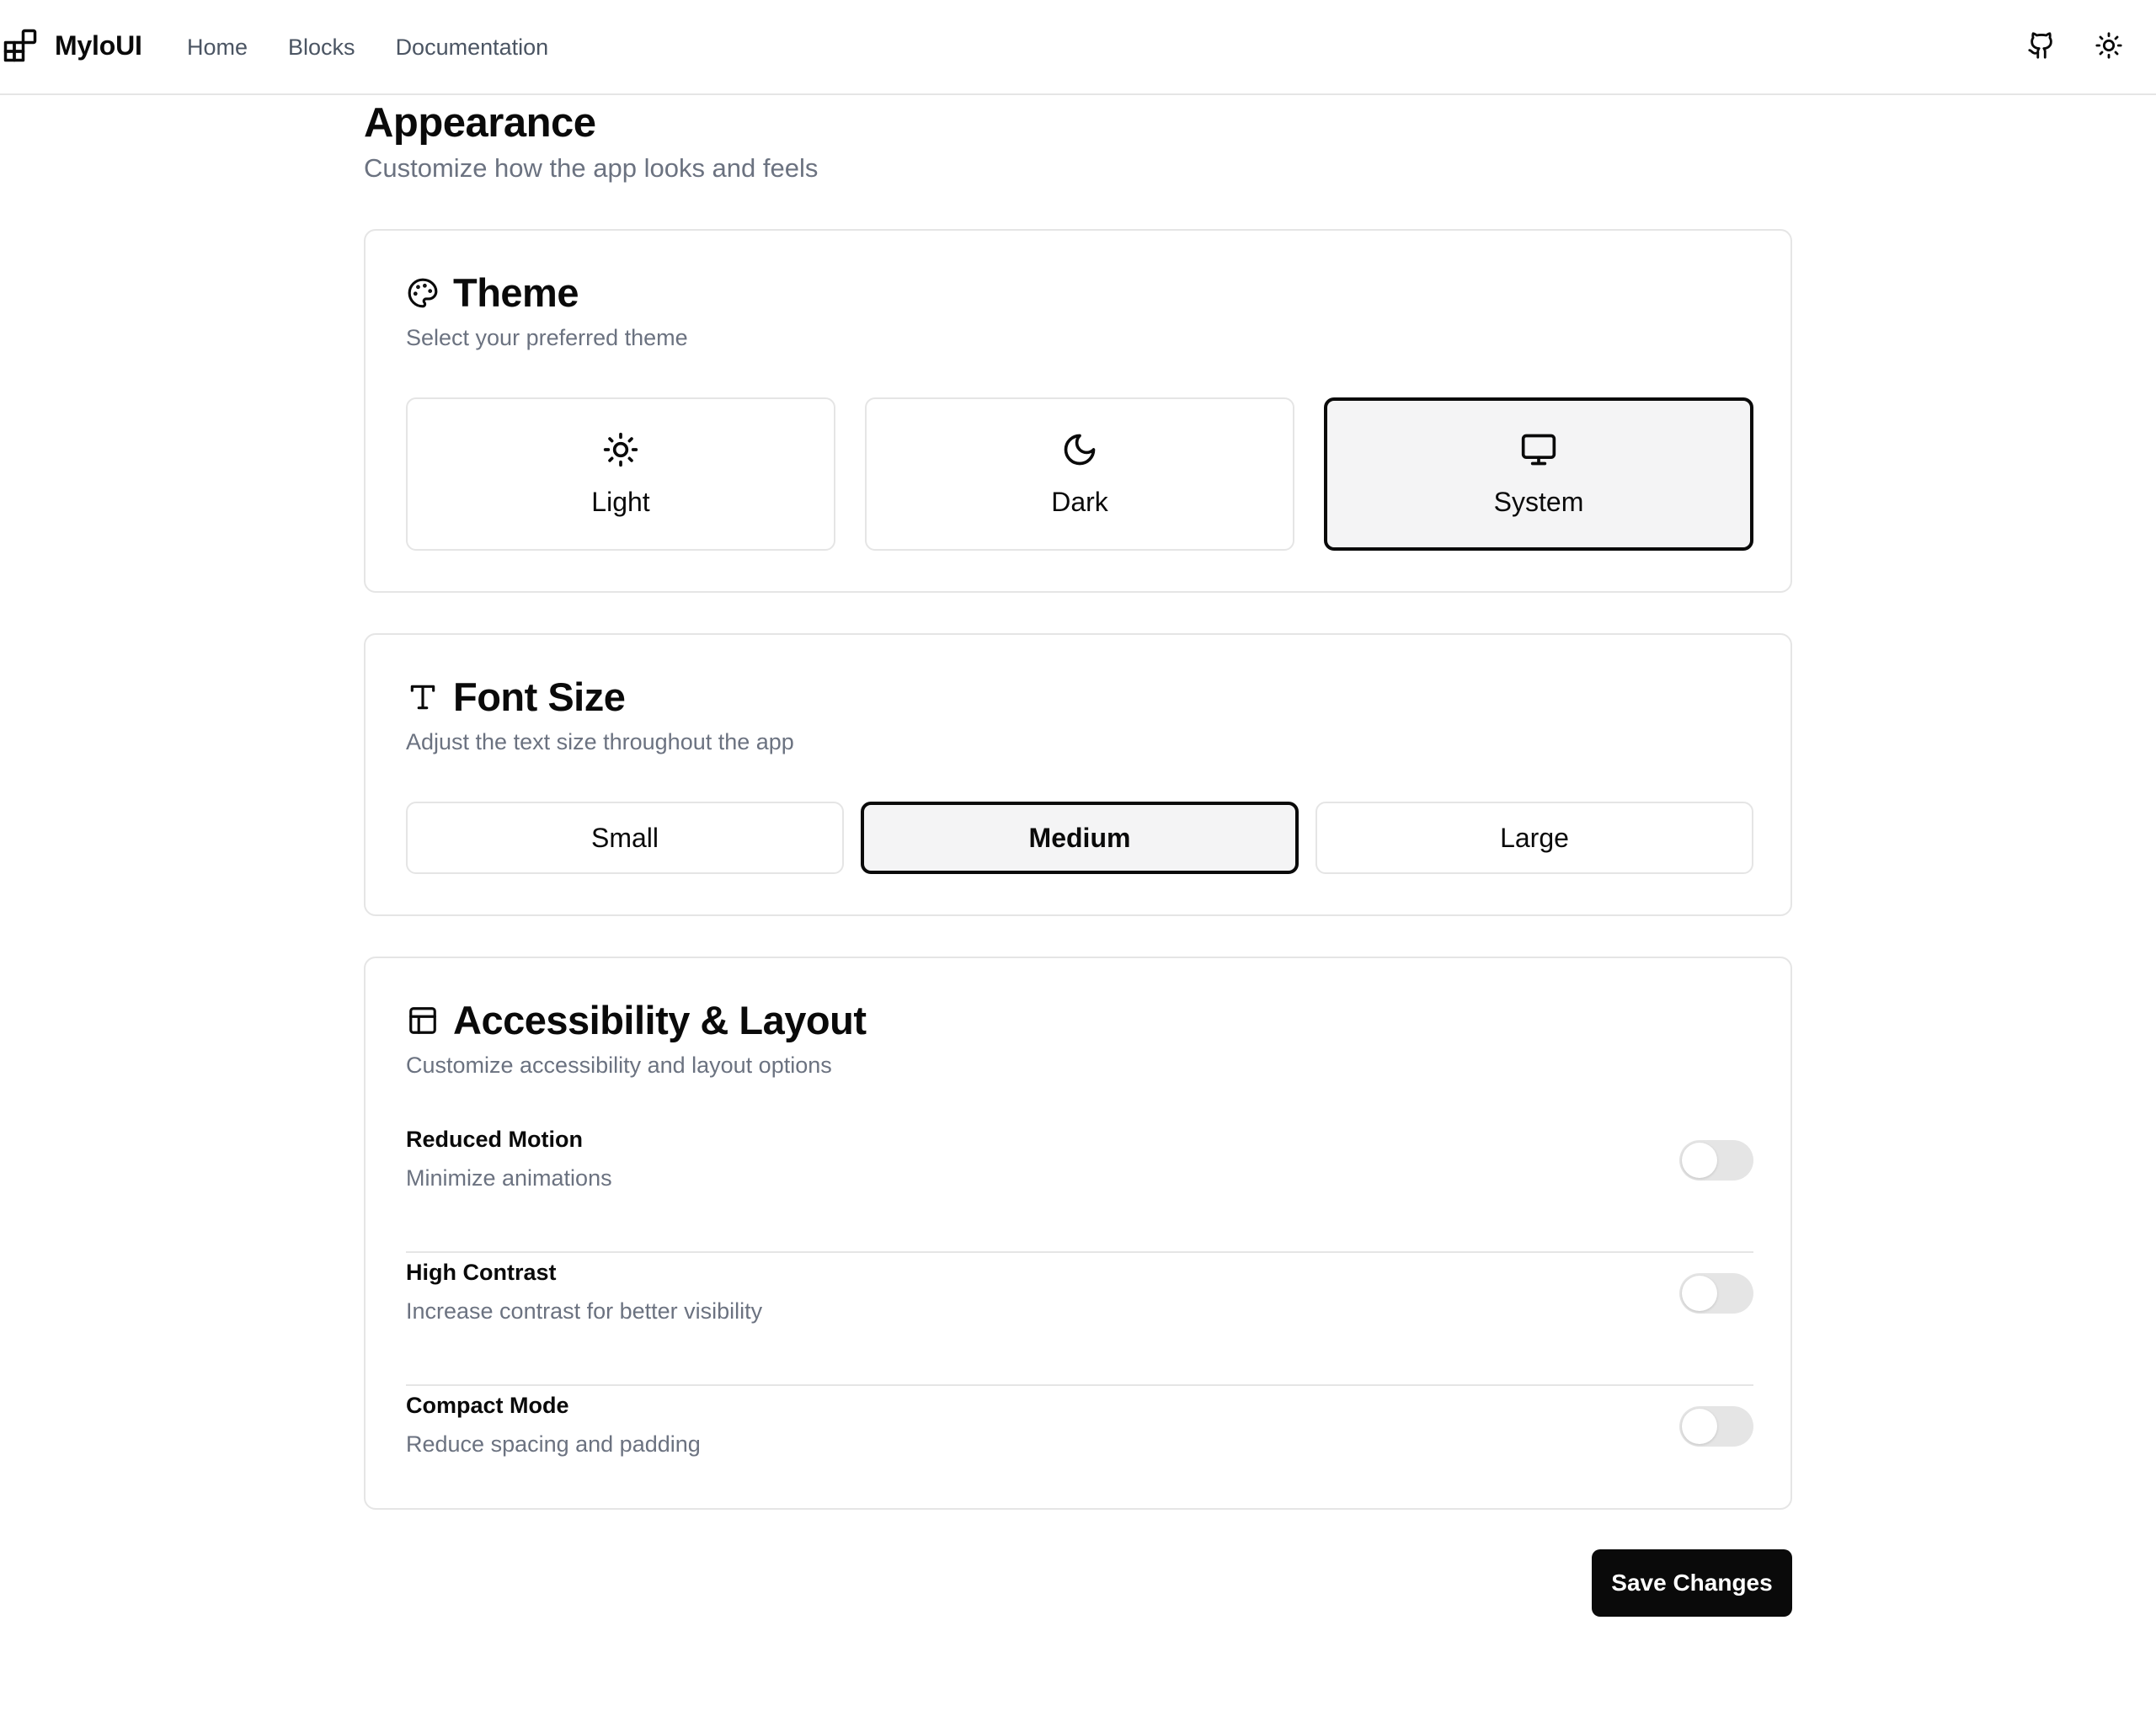  Describe the element at coordinates (1079, 449) in the screenshot. I see `moon-icon` at that location.